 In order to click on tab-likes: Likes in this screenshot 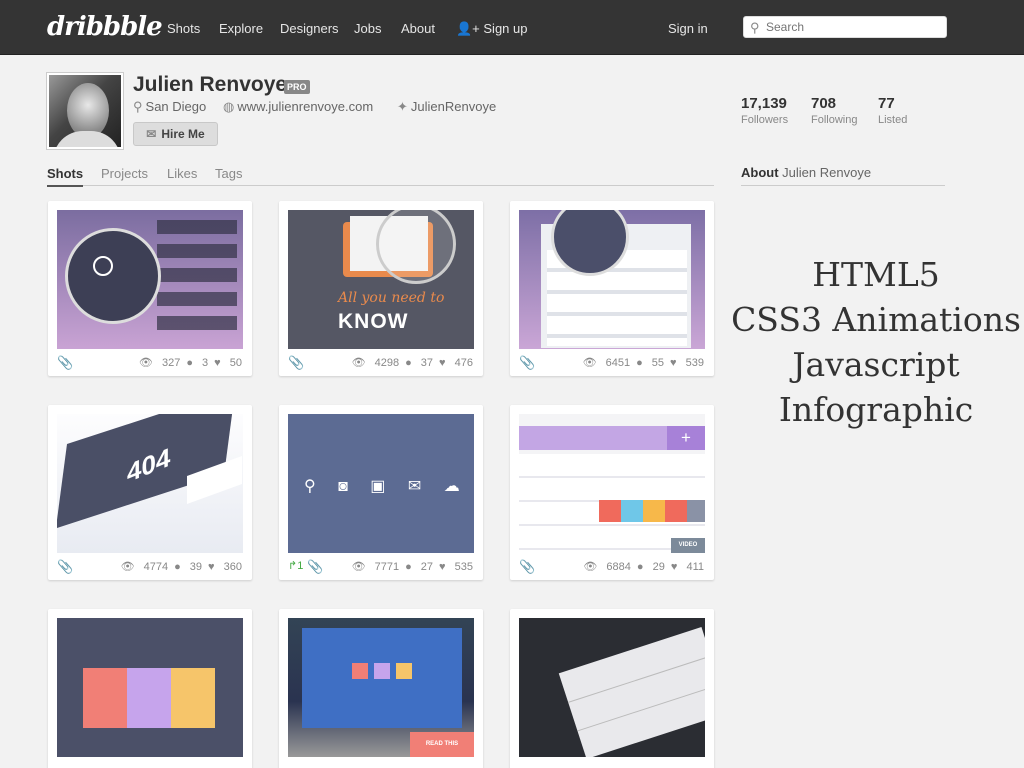, I will do `click(182, 173)`.